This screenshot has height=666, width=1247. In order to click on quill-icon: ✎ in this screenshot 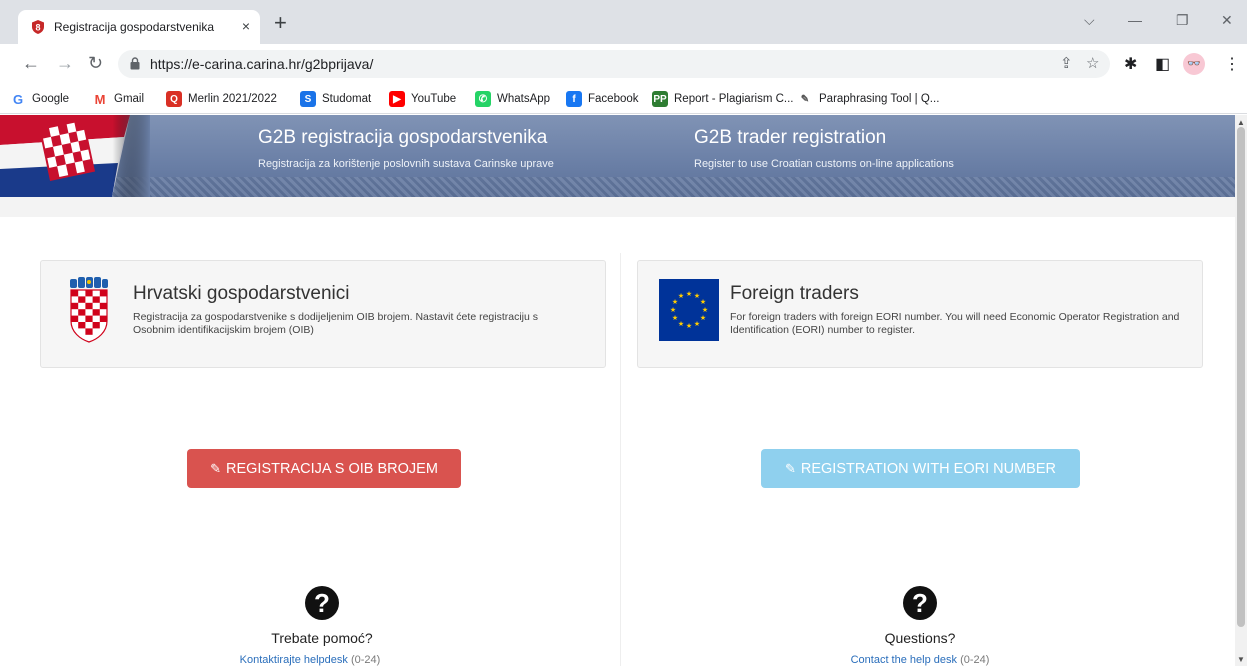, I will do `click(805, 99)`.